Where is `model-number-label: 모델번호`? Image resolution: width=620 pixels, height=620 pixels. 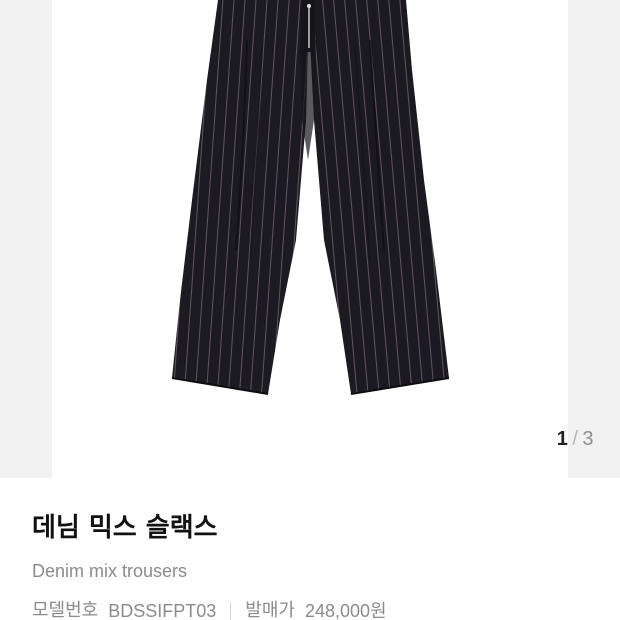 model-number-label: 모델번호 is located at coordinates (65, 610).